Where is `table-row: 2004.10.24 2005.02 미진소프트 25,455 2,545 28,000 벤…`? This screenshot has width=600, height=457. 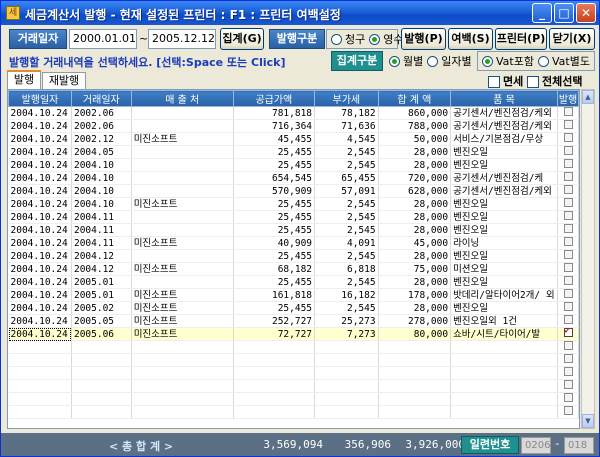
table-row: 2004.10.24 2005.02 미진소프트 25,455 2,545 28,000 벤… is located at coordinates (293, 308).